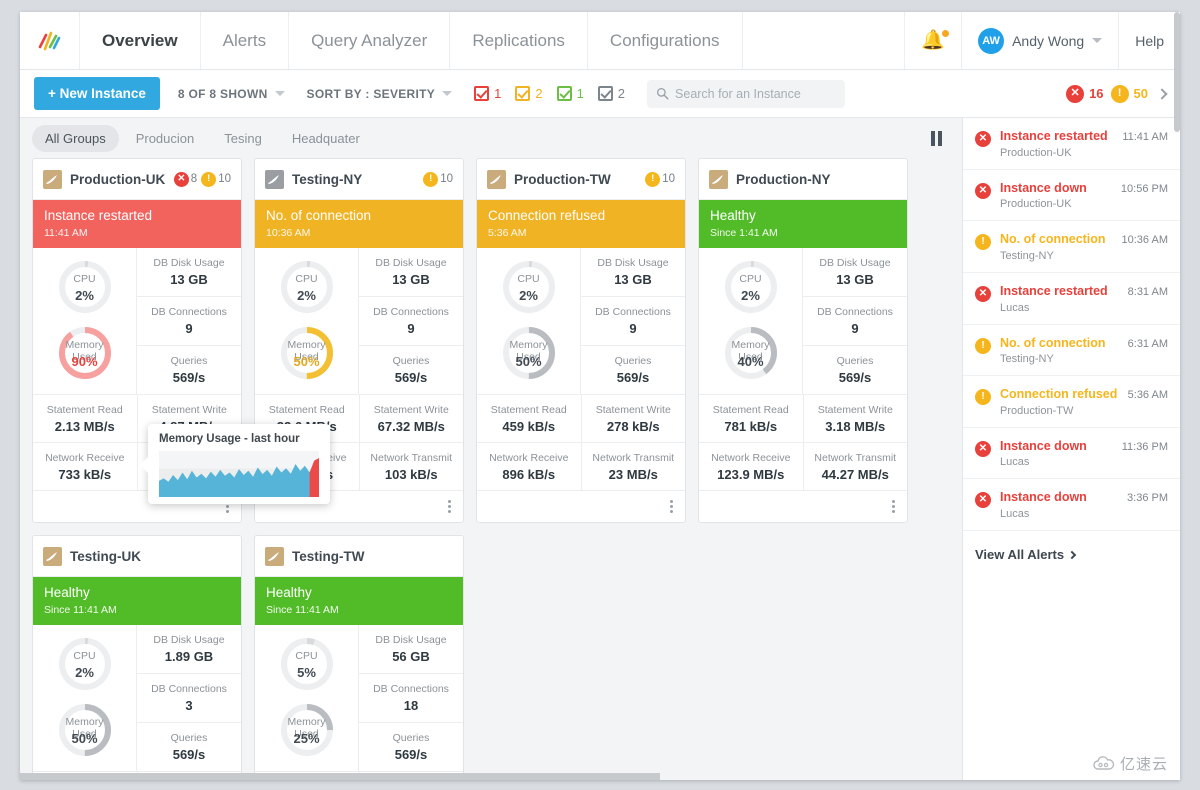  I want to click on stat-value: 569/s, so click(633, 378).